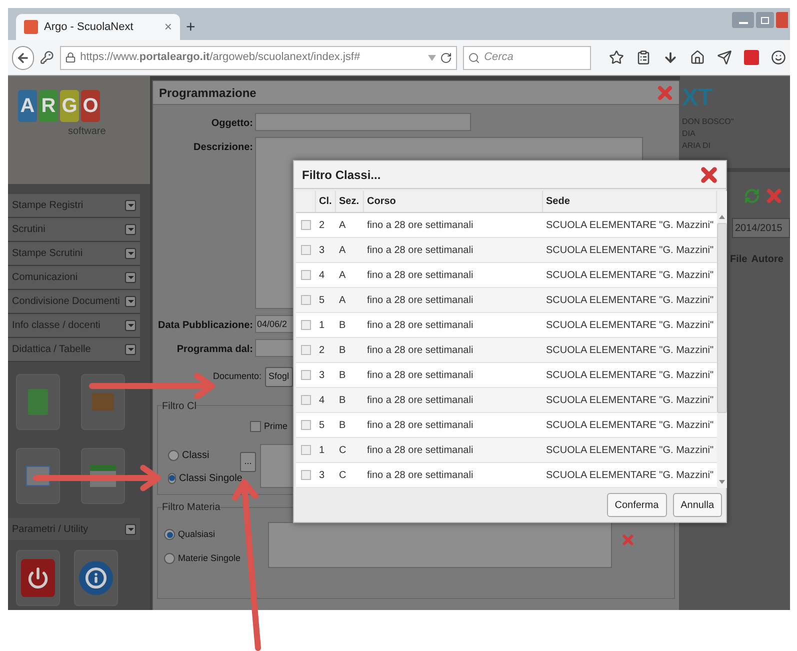 The width and height of the screenshot is (797, 651). Describe the element at coordinates (697, 505) in the screenshot. I see `dialog-button: Annulla` at that location.